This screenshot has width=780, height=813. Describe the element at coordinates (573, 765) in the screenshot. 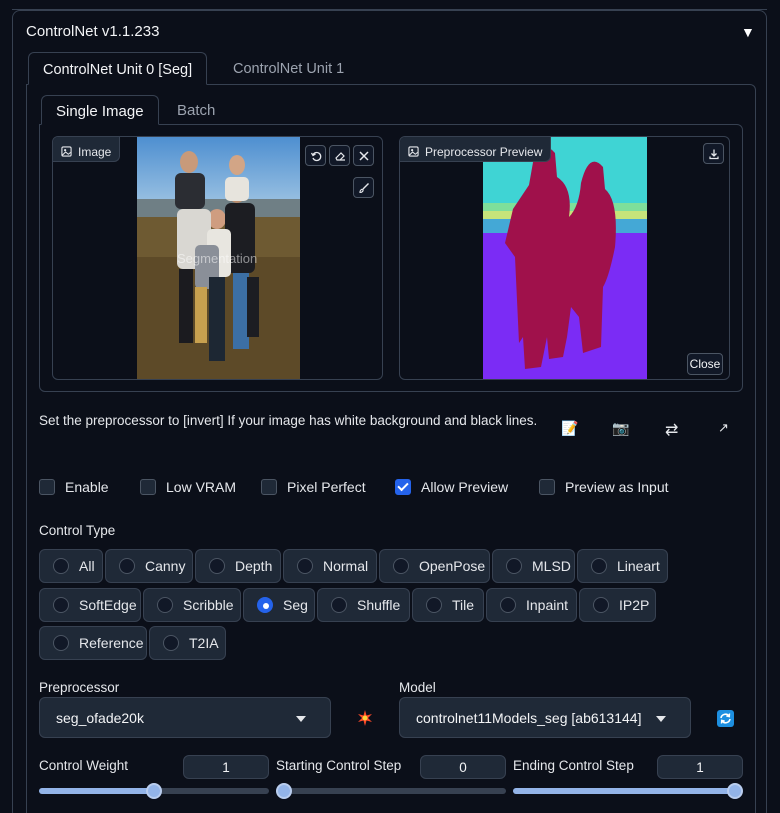

I see `ending-control-step-label: Ending Control Step` at that location.